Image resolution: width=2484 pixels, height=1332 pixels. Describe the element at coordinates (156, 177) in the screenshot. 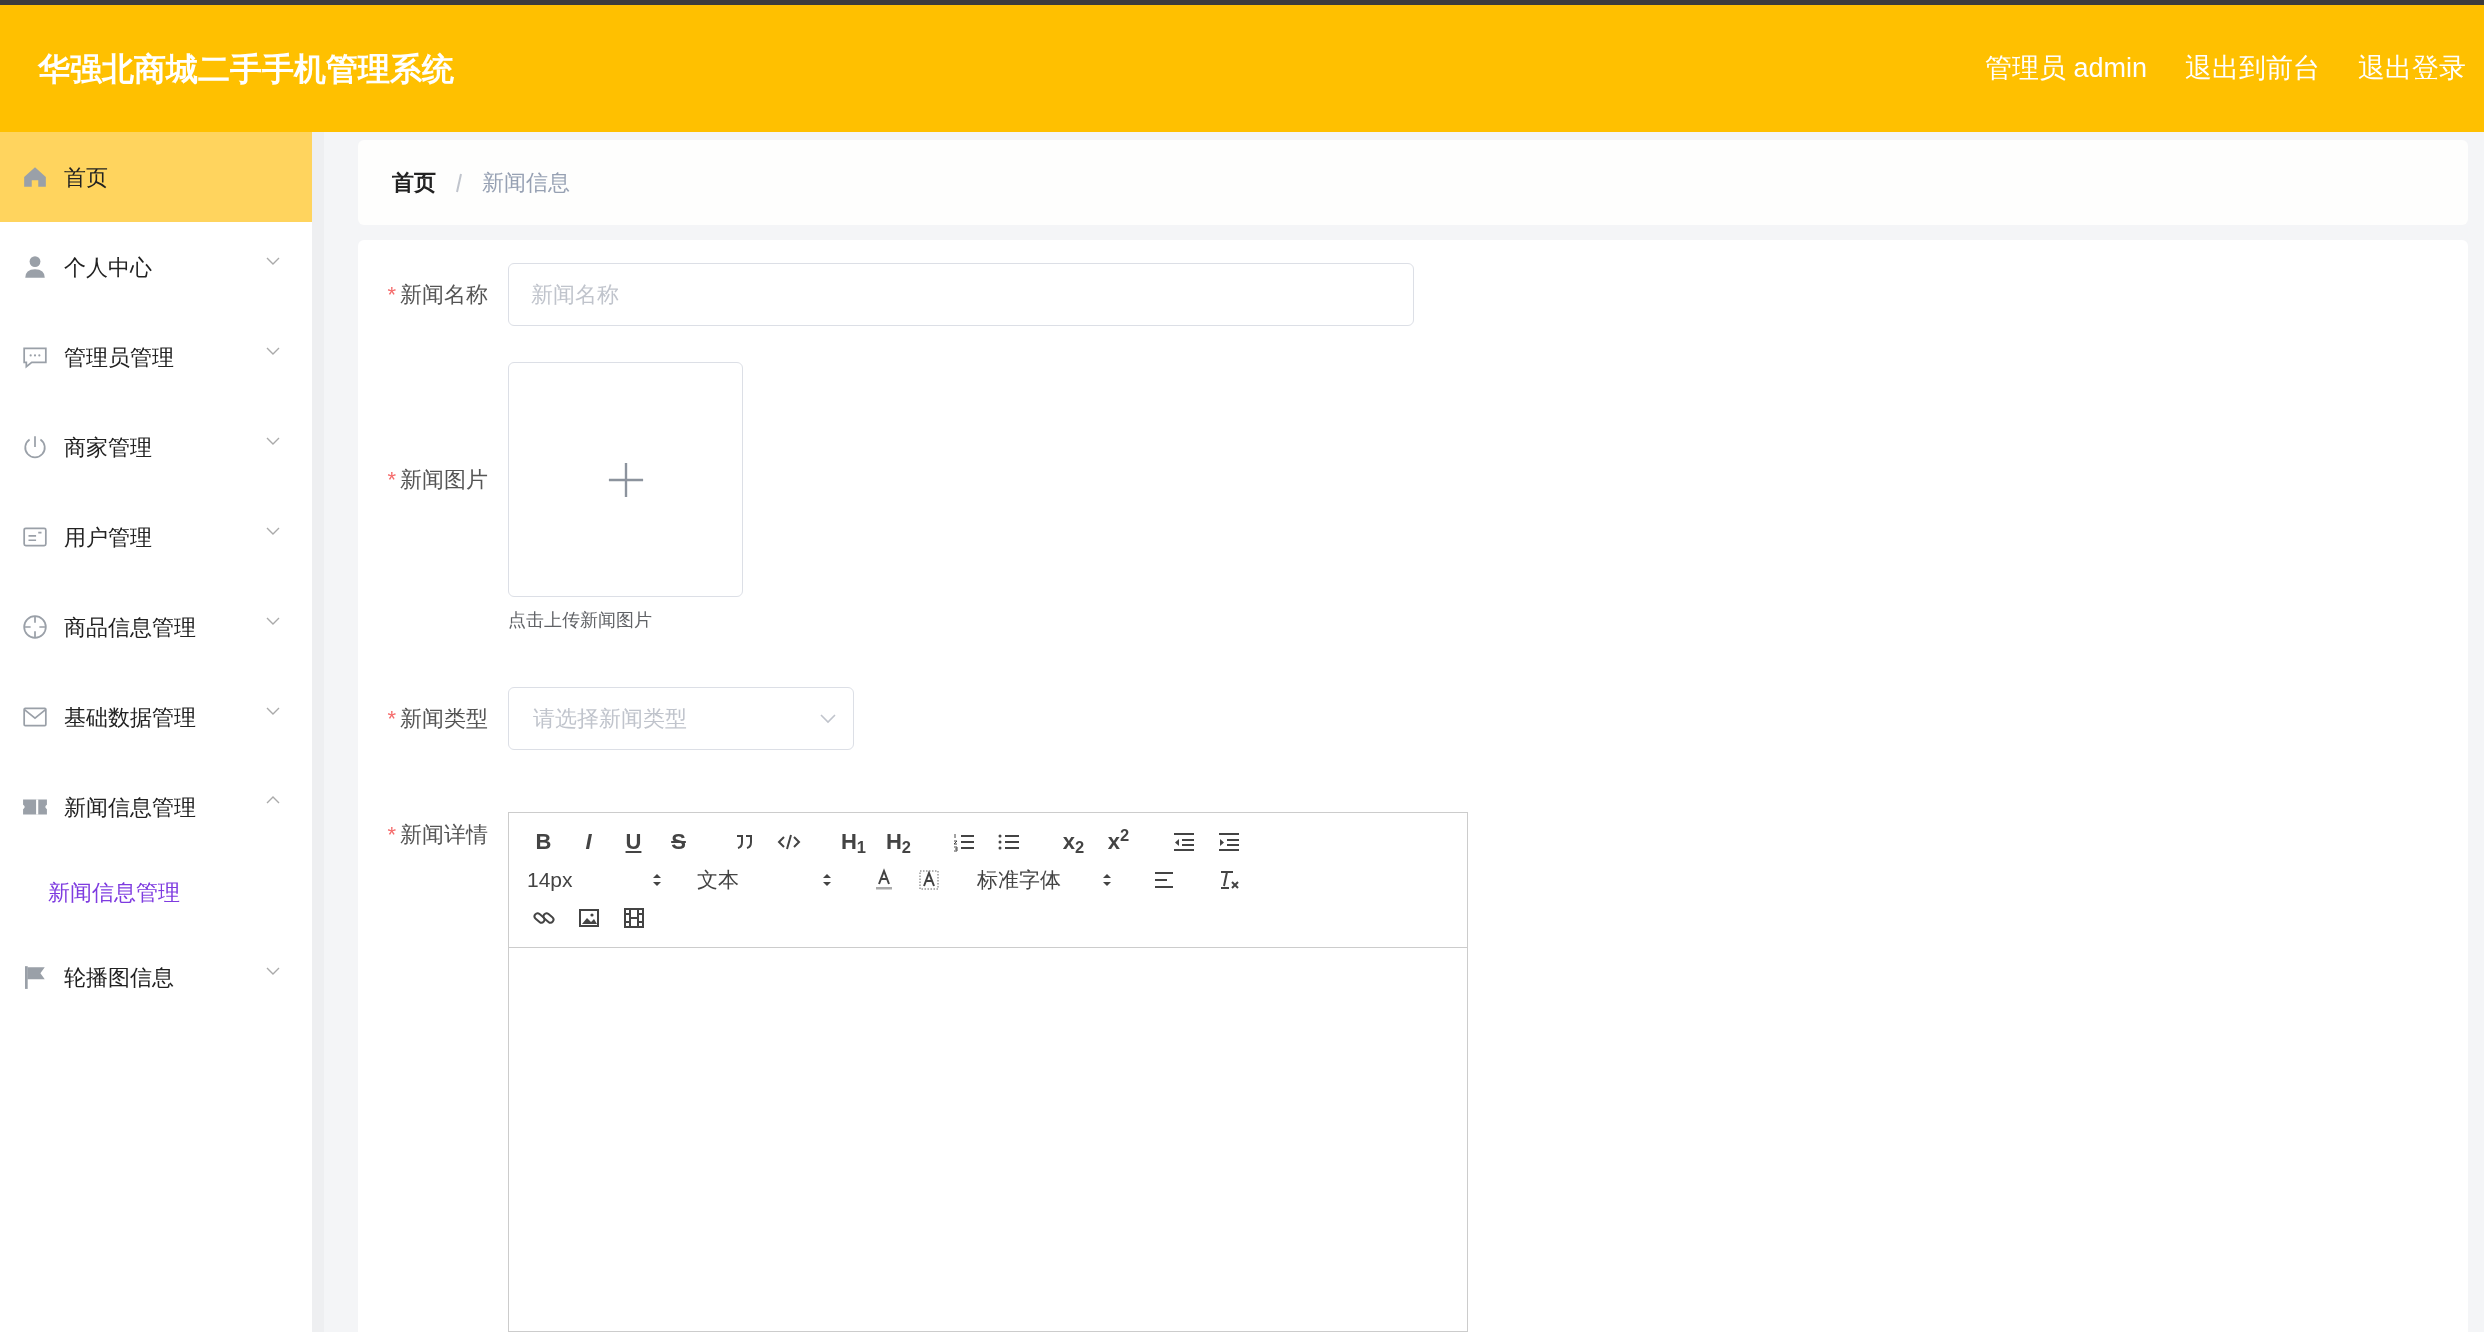

I see `sidebar-item: 首页` at that location.